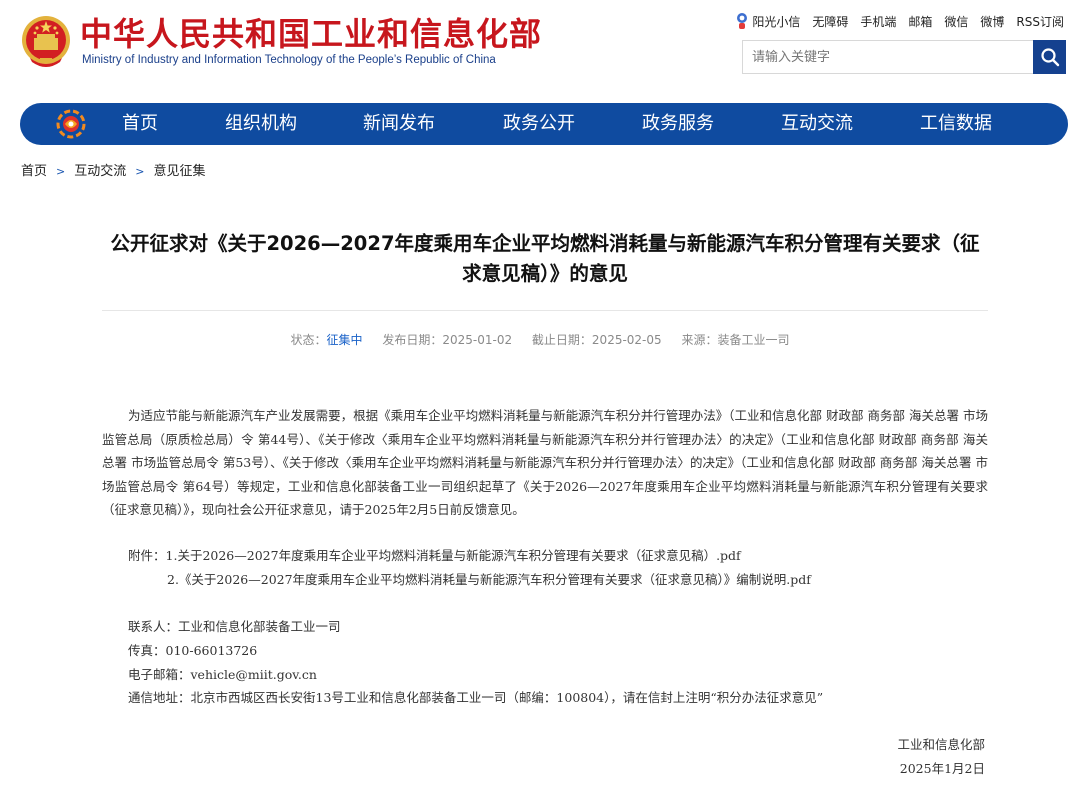  Describe the element at coordinates (539, 124) in the screenshot. I see `nav-item-government-affairs: 政务公开` at that location.